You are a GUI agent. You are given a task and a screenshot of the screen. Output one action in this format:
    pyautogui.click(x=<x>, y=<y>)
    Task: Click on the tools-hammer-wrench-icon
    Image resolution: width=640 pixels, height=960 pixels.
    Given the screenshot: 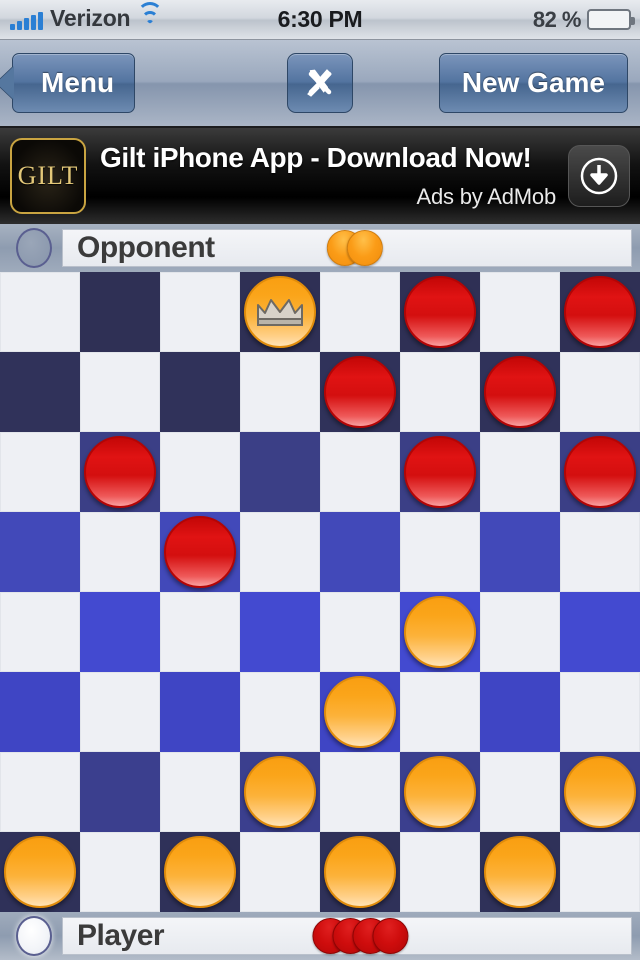 What is the action you would take?
    pyautogui.click(x=319, y=83)
    